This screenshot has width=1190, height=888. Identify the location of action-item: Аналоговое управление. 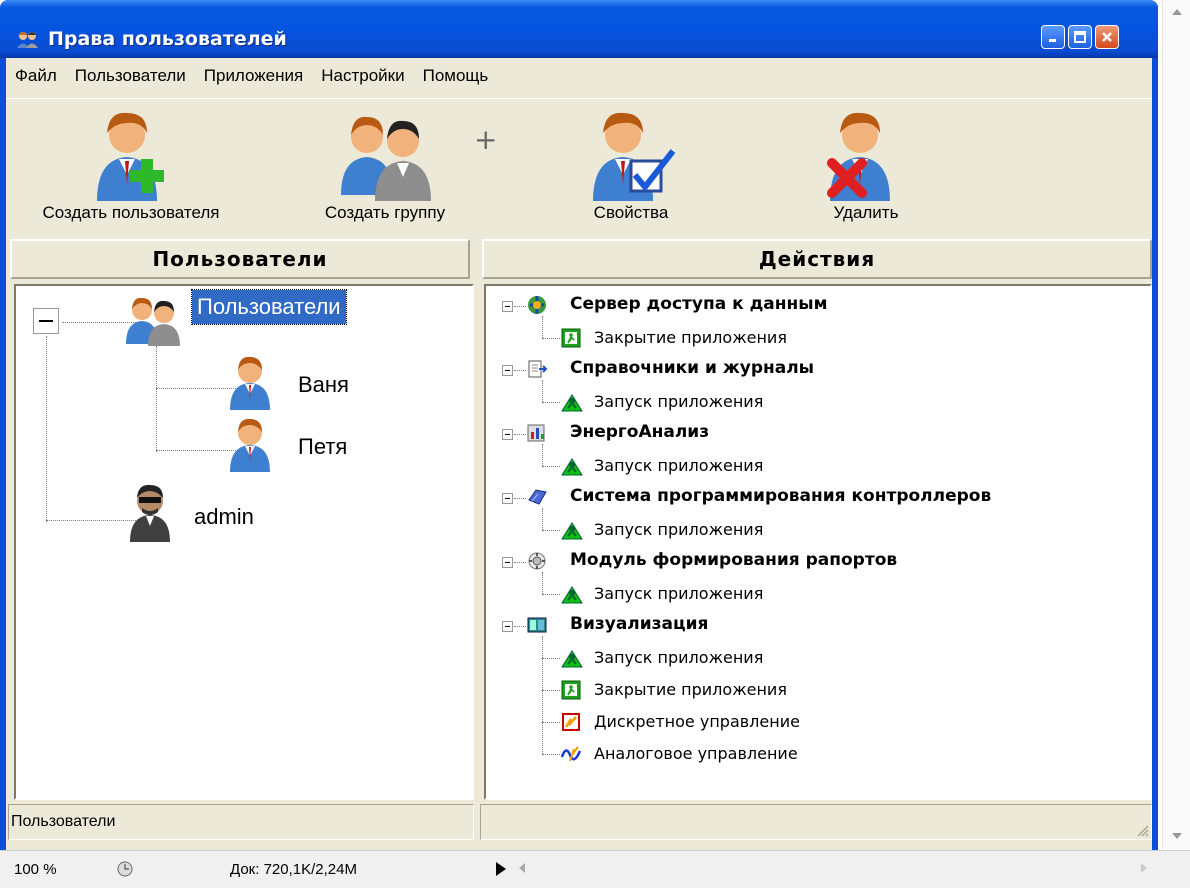
(696, 753).